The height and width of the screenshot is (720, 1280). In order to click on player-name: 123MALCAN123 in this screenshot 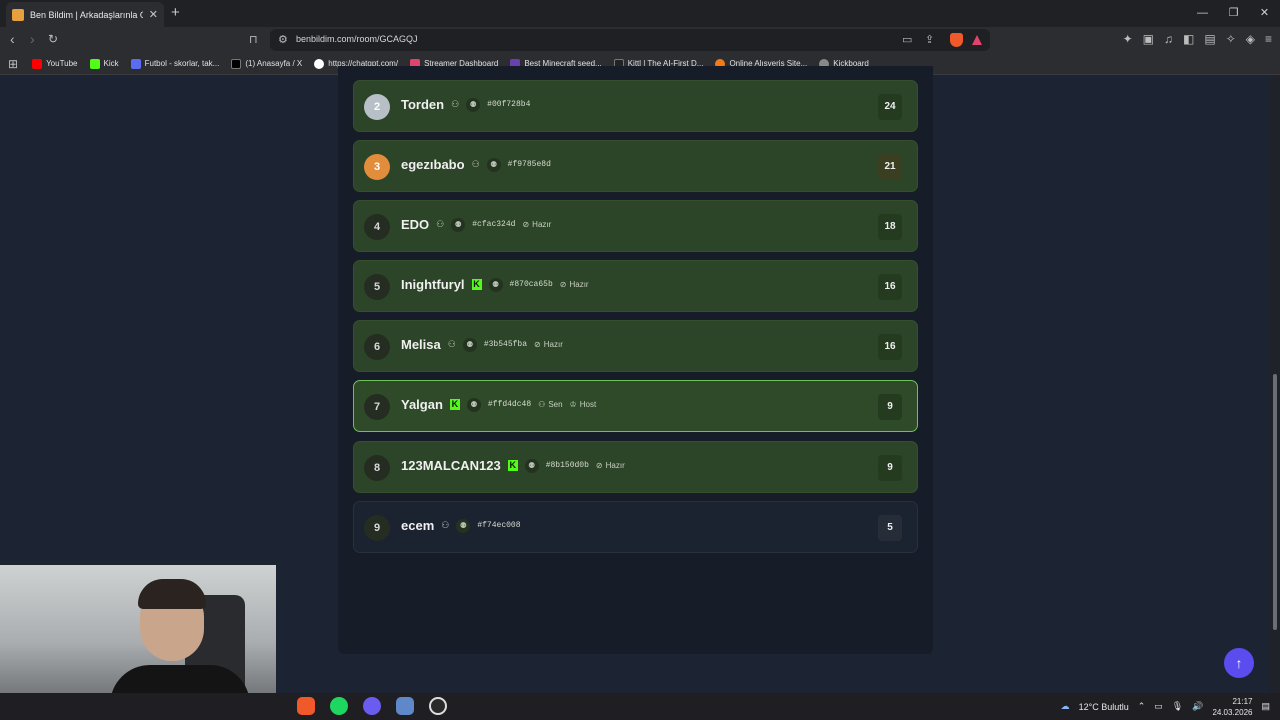, I will do `click(451, 465)`.